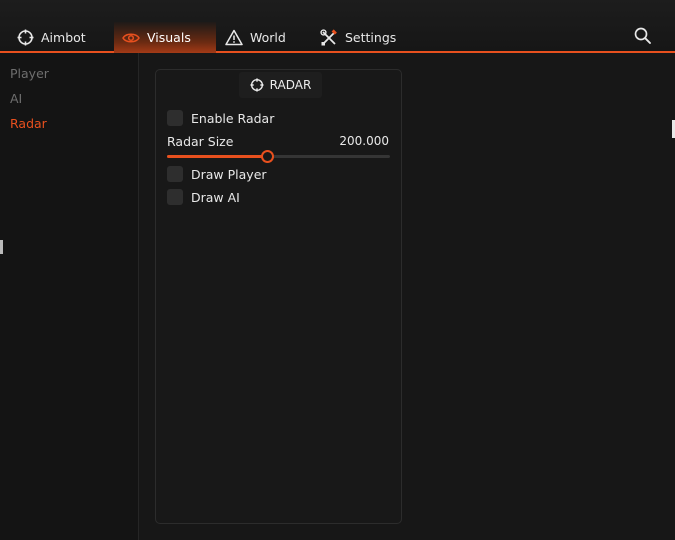 The height and width of the screenshot is (540, 675). I want to click on top-tab-bar: Aimbot Visuals World Settings, so click(337, 26).